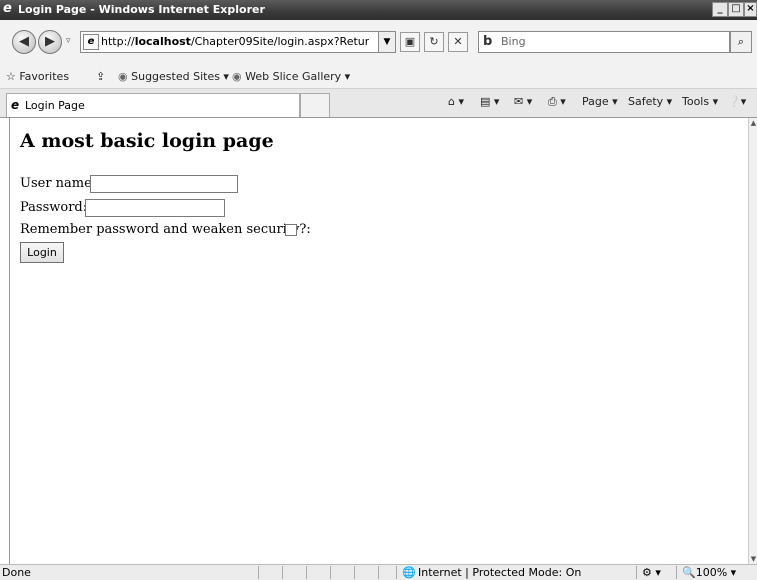  Describe the element at coordinates (709, 572) in the screenshot. I see `zoom-control: 🔍100% ▾` at that location.